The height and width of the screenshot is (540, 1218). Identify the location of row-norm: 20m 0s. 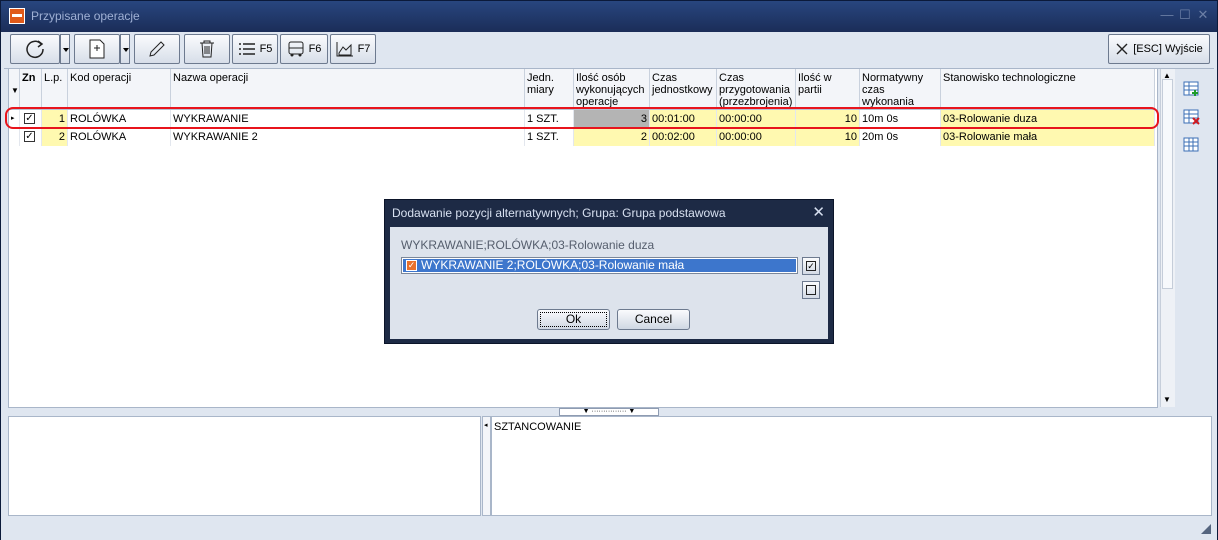
(900, 137).